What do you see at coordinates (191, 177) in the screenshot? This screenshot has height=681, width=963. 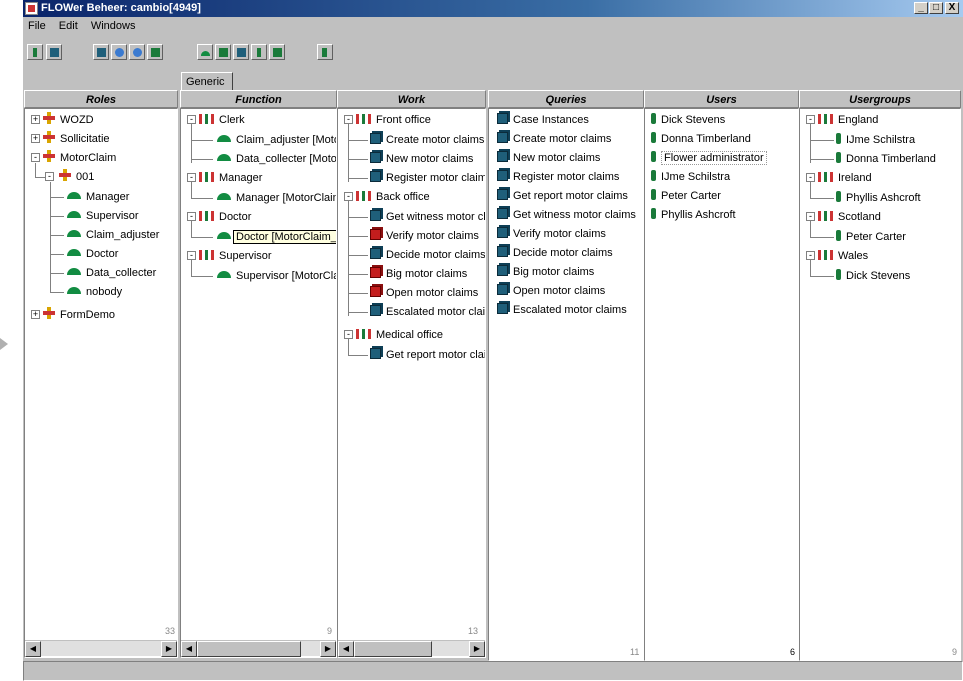 I see `collapse-manager: -` at bounding box center [191, 177].